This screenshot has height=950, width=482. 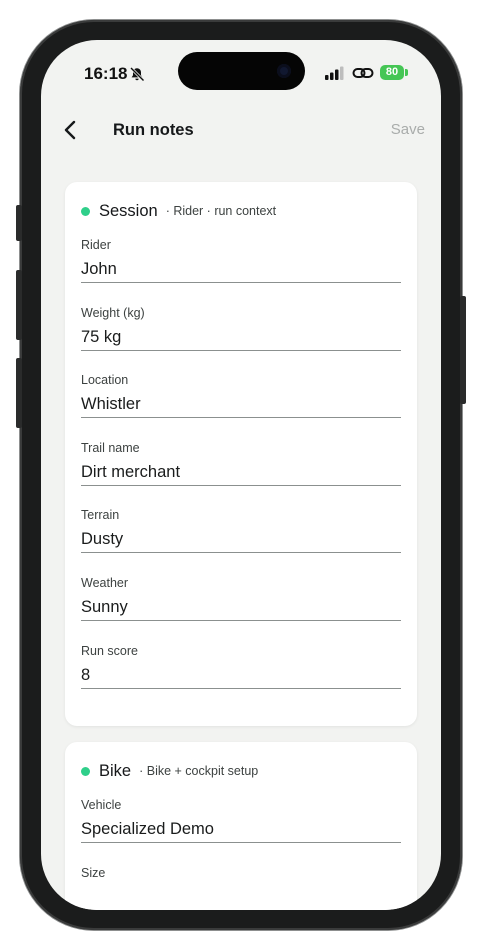 I want to click on run-score-field: Run score, so click(x=241, y=674).